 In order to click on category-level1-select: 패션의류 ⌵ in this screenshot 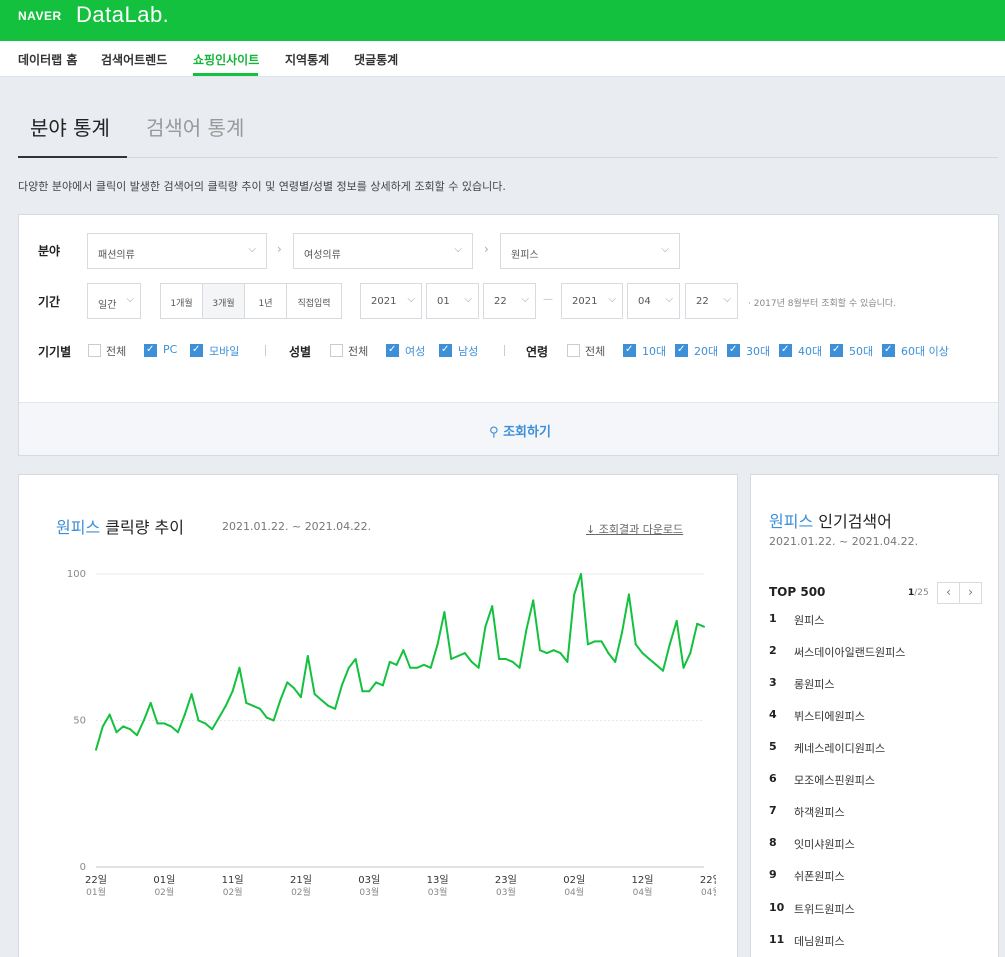, I will do `click(177, 251)`.